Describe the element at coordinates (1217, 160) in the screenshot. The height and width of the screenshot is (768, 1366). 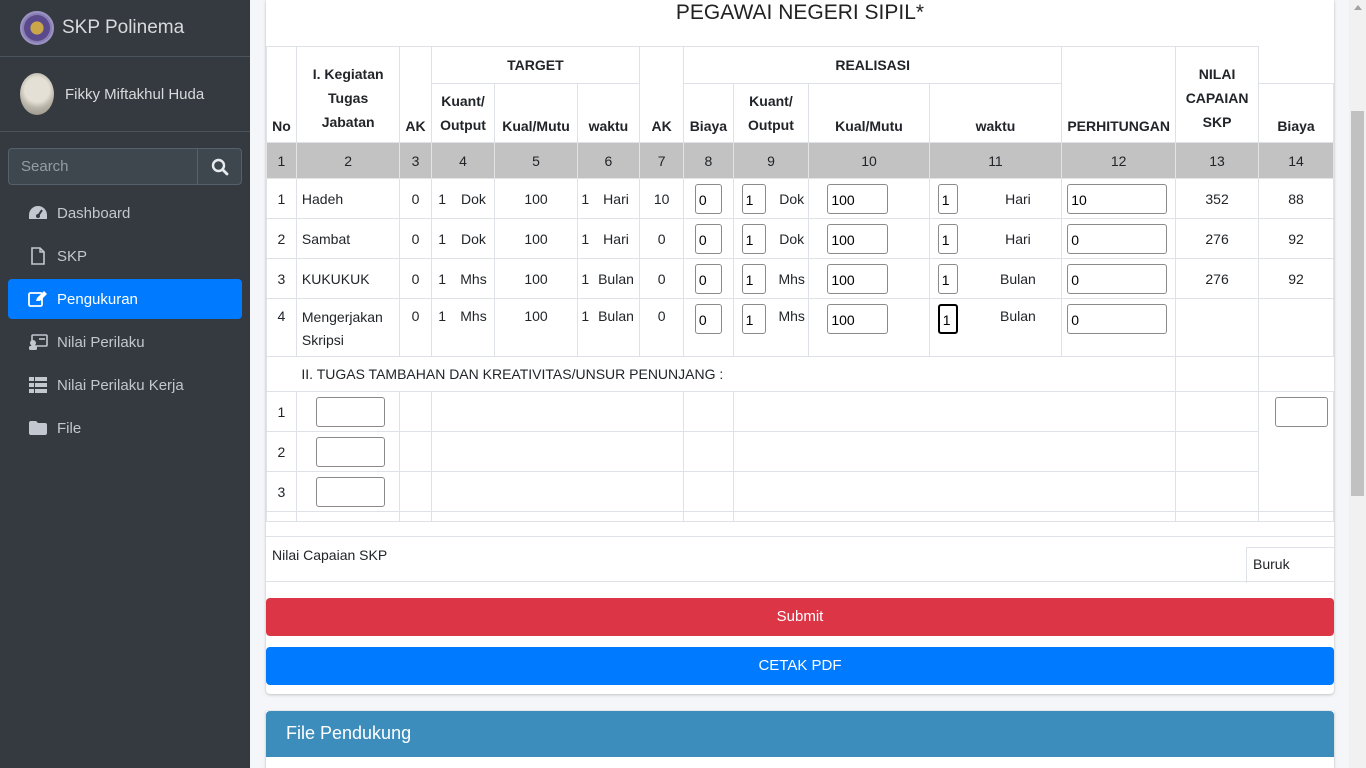
I see `col-num: 13` at that location.